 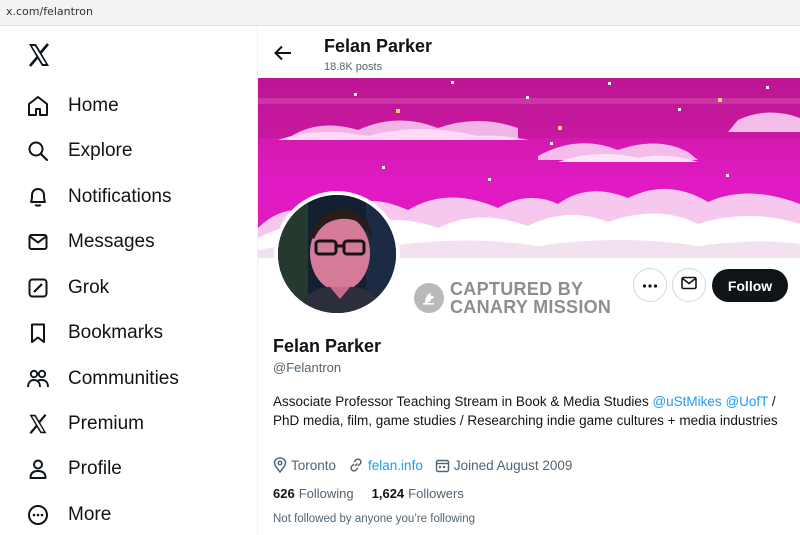 What do you see at coordinates (531, 307) in the screenshot?
I see `watermark-line-2: CANARY MISSION` at bounding box center [531, 307].